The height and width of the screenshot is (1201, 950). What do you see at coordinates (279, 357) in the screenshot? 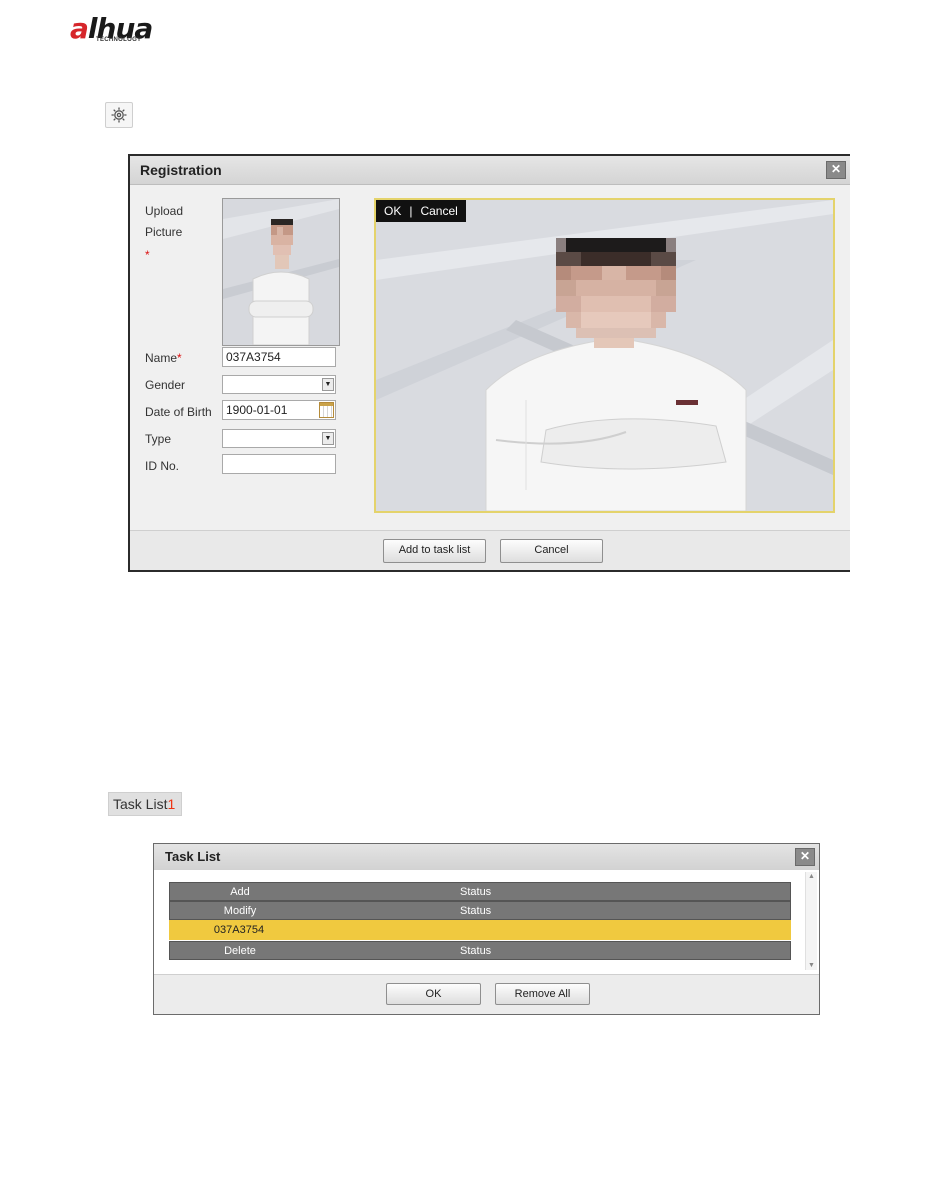
I see `name-input: 037A3754` at bounding box center [279, 357].